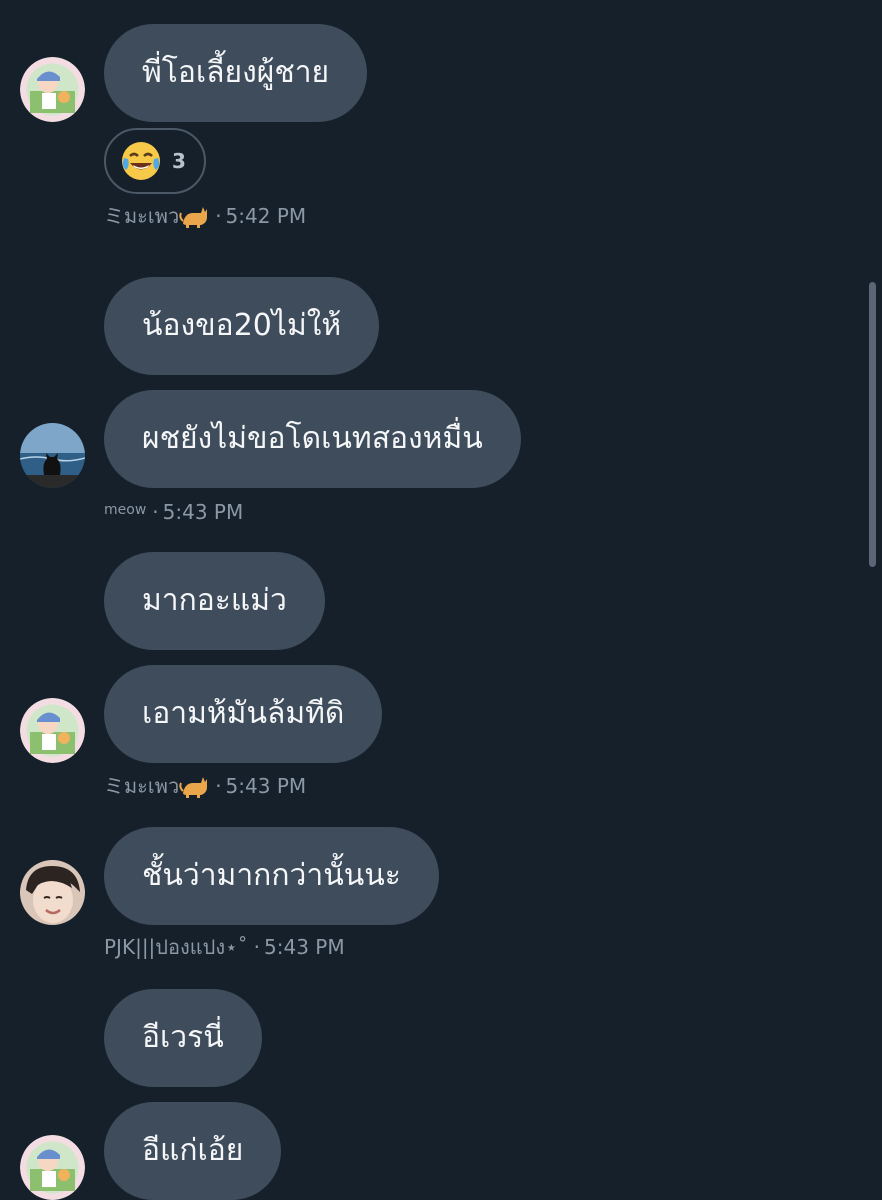 Image resolution: width=882 pixels, height=1200 pixels. I want to click on message-text: ผชยังไม่ขอโดเนทสองหมื่น, so click(312, 438).